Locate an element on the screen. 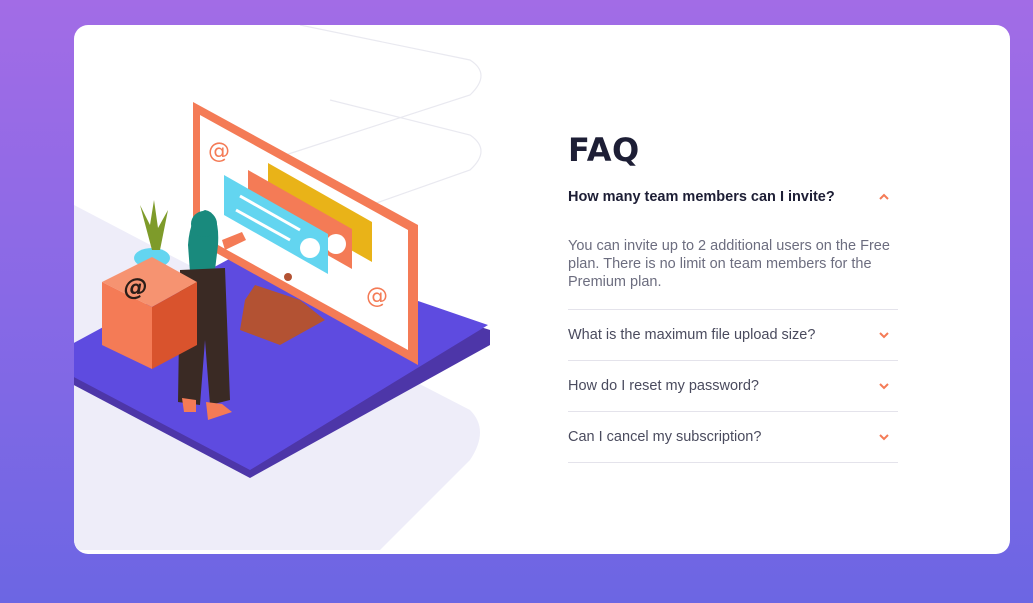 The width and height of the screenshot is (1033, 603). faq-item: What is the maximum file upload size? is located at coordinates (733, 342).